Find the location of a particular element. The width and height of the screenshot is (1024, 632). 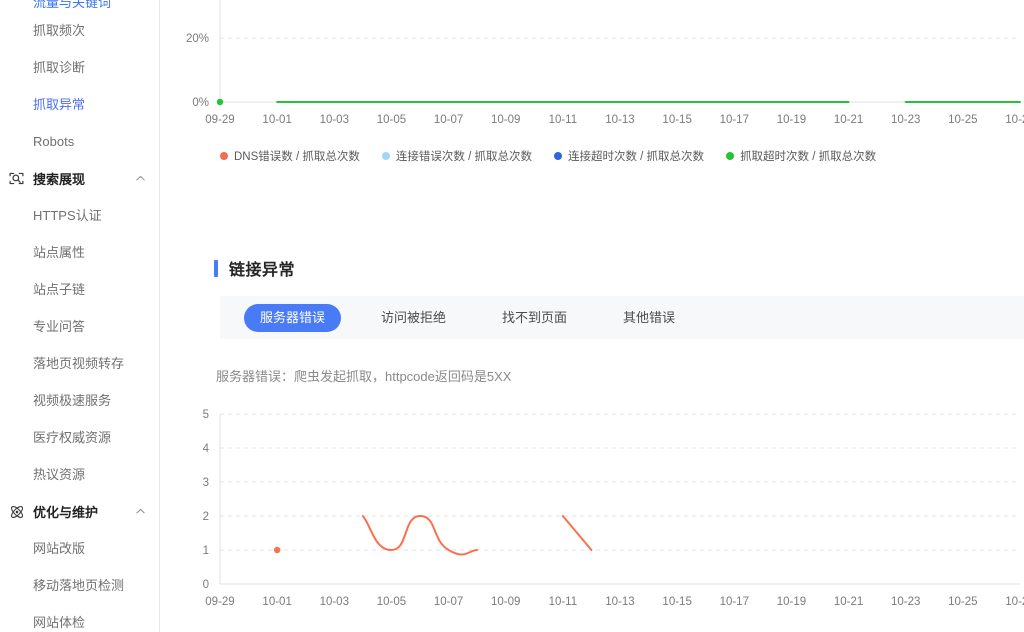

tab-label: 服务器错误 is located at coordinates (293, 317).